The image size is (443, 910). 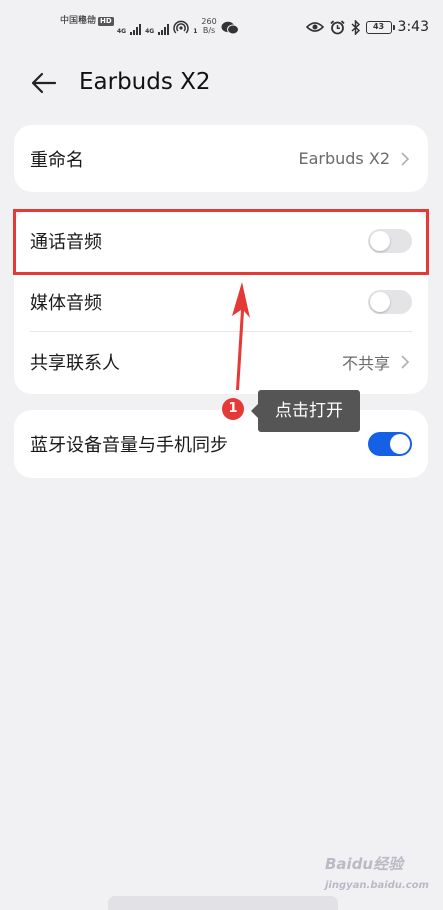 I want to click on status-bar: 中国电信HD 中国移动HD 4G 4G 1 260 B/s, so click(x=221, y=24).